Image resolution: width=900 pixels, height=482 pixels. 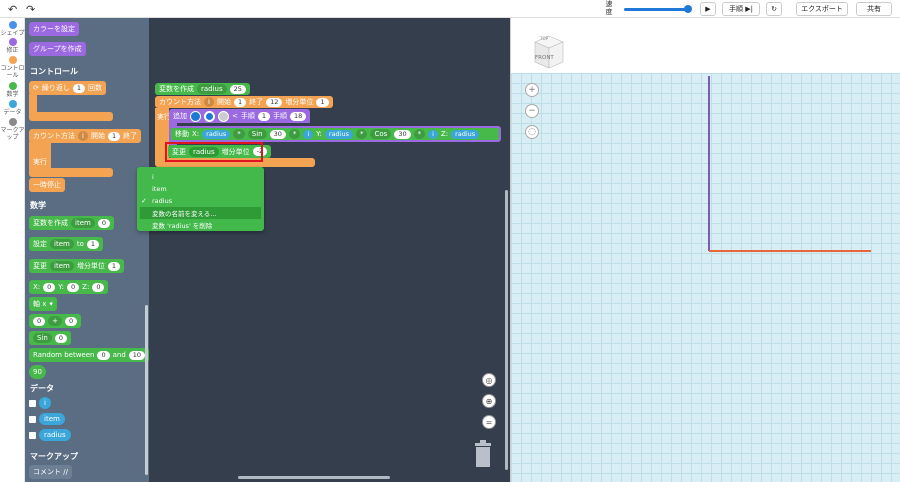 What do you see at coordinates (71, 321) in the screenshot?
I see `arith-right: 0` at bounding box center [71, 321].